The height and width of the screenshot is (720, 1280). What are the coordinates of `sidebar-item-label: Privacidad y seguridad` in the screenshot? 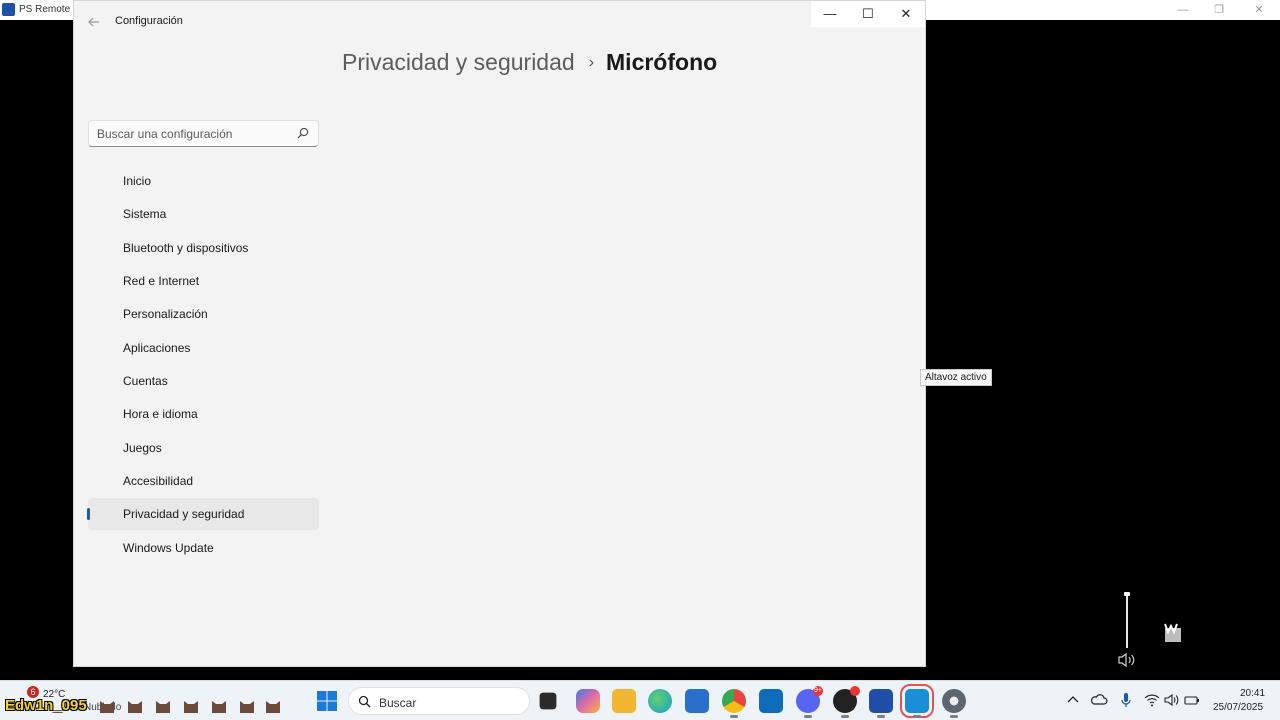 It's located at (184, 514).